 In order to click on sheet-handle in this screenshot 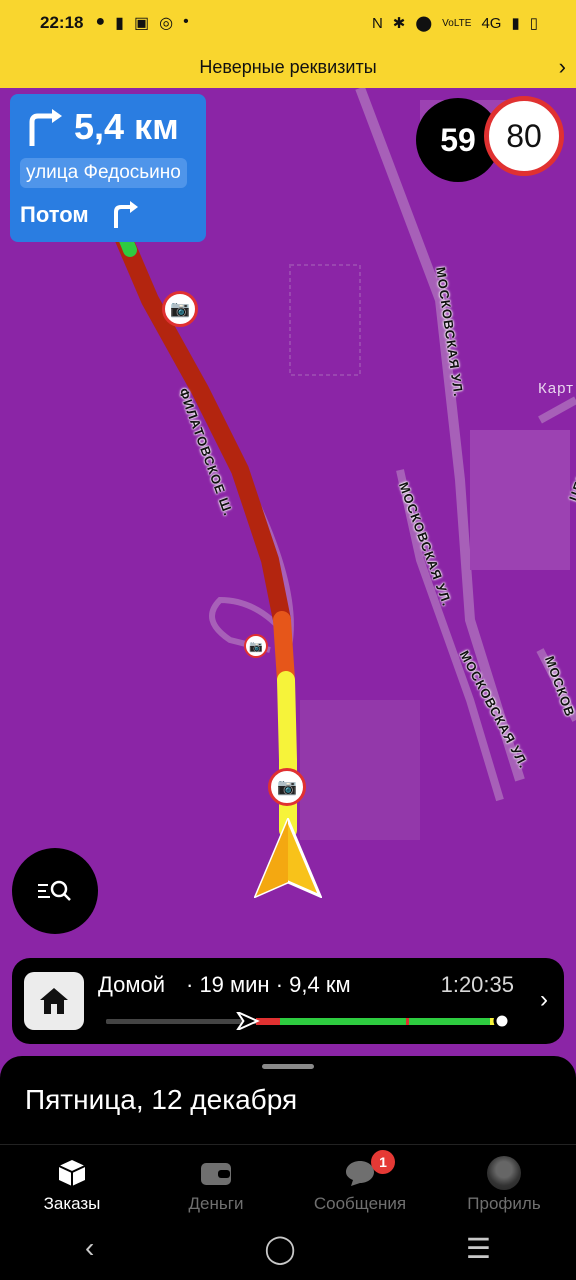, I will do `click(288, 1066)`.